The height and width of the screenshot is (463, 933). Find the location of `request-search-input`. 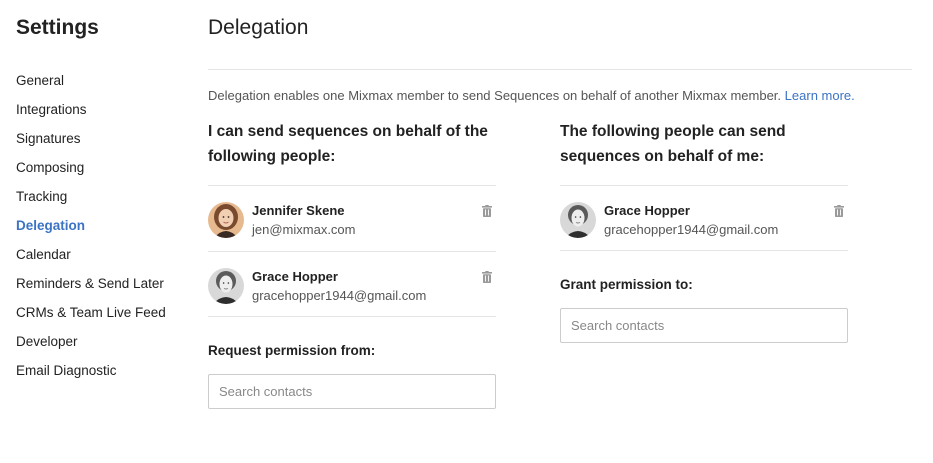

request-search-input is located at coordinates (352, 391).